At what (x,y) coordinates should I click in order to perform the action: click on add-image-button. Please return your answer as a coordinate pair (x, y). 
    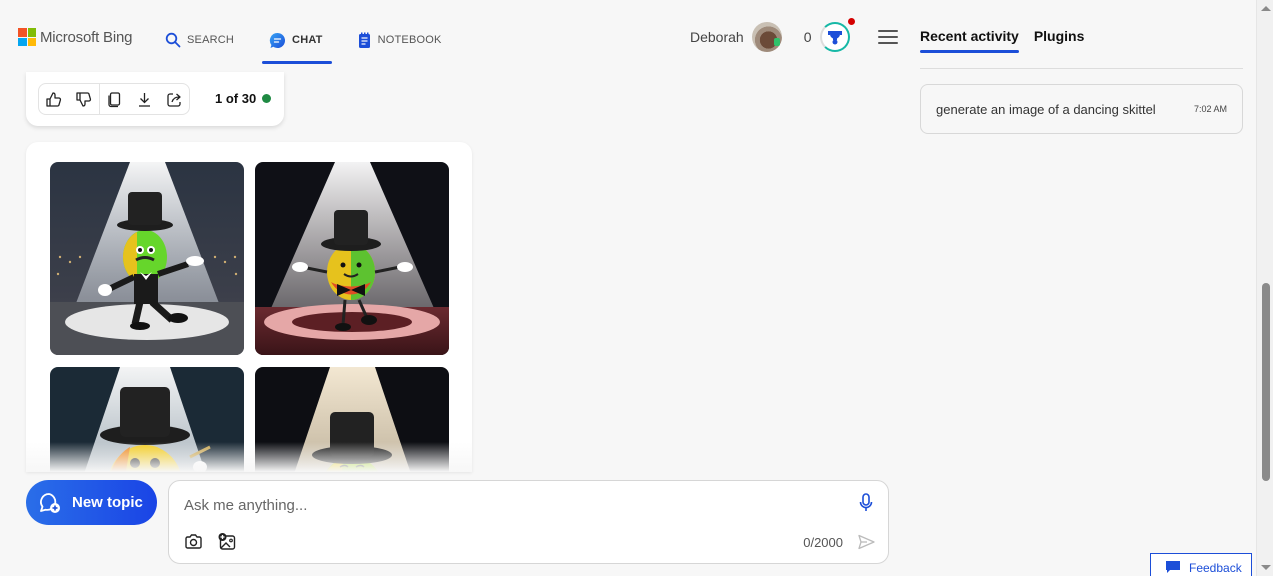
    Looking at the image, I should click on (227, 544).